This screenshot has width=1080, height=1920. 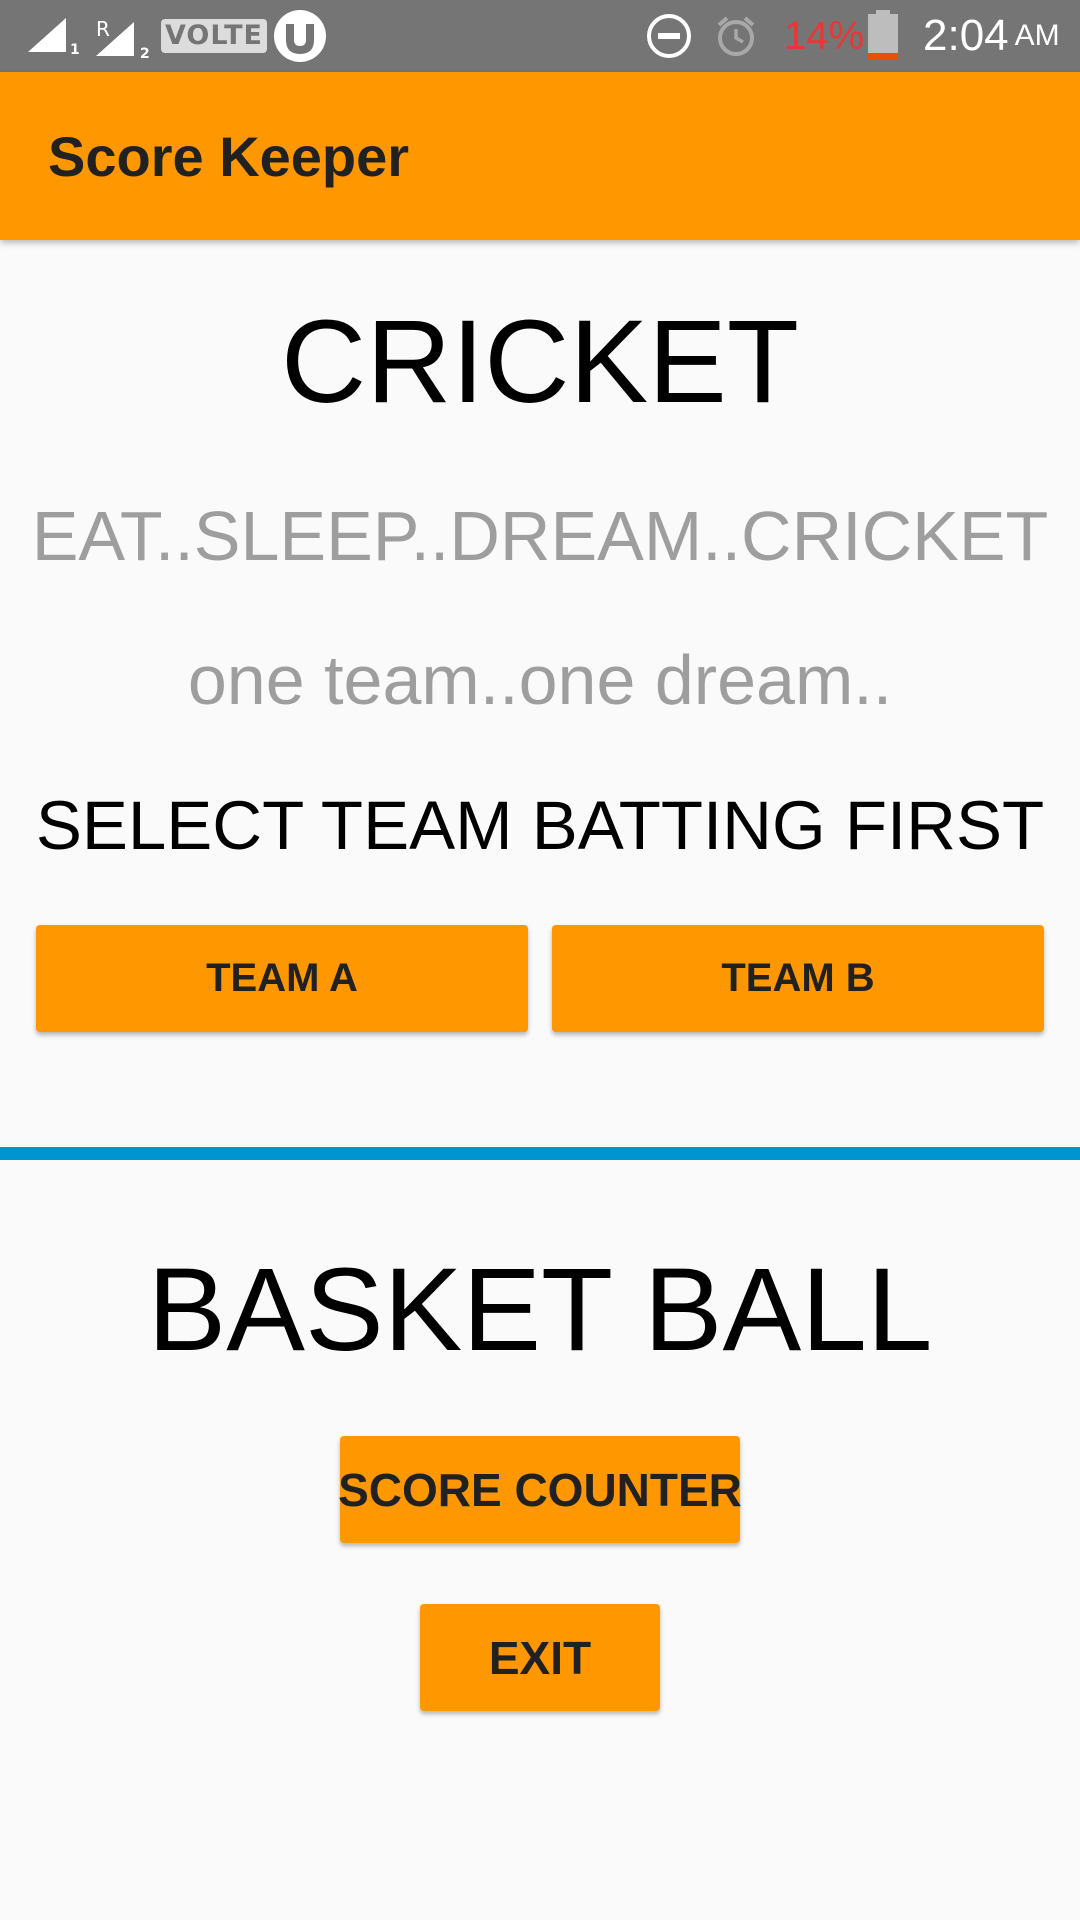 I want to click on battery-percent: 14%, so click(x=824, y=35).